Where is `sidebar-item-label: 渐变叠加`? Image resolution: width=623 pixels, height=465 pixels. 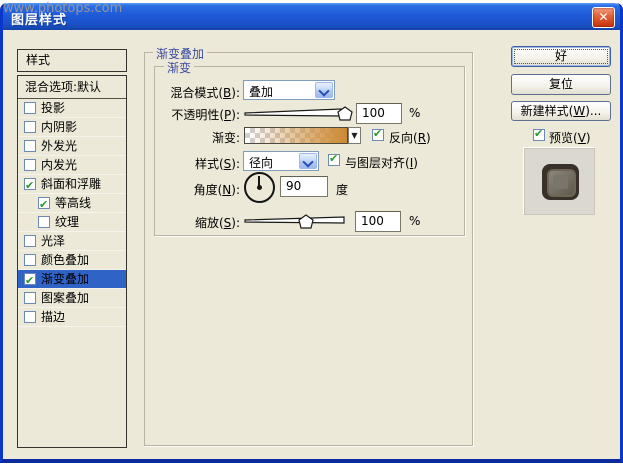 sidebar-item-label: 渐变叠加 is located at coordinates (65, 279).